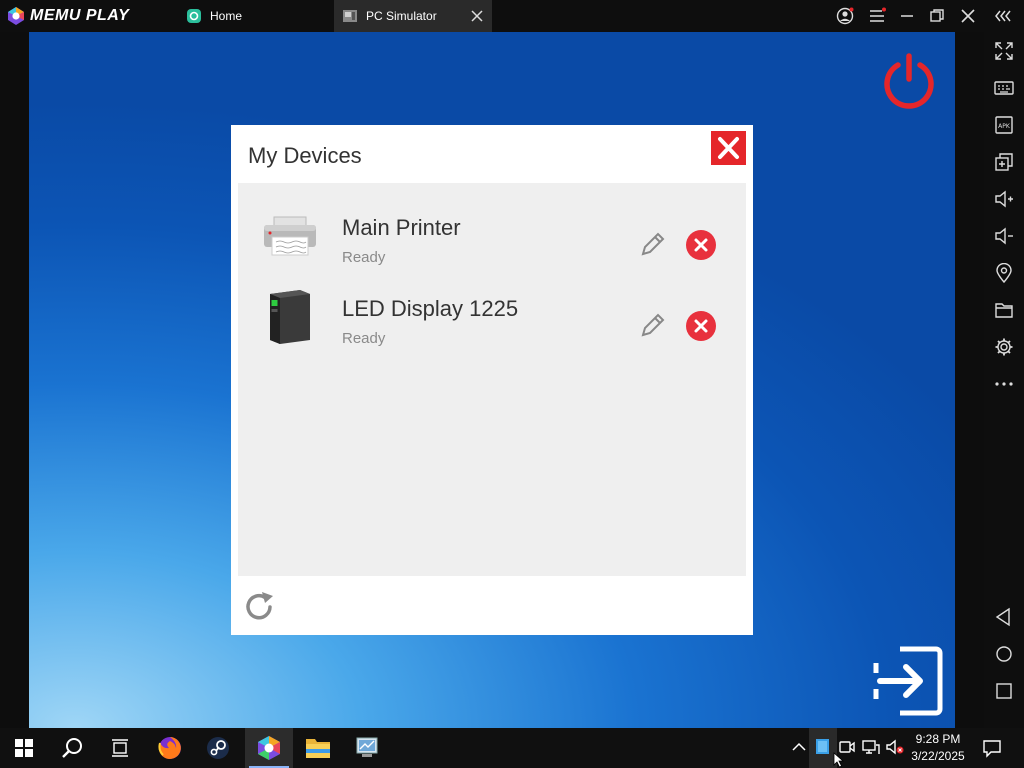  What do you see at coordinates (845, 16) in the screenshot?
I see `account-icon` at bounding box center [845, 16].